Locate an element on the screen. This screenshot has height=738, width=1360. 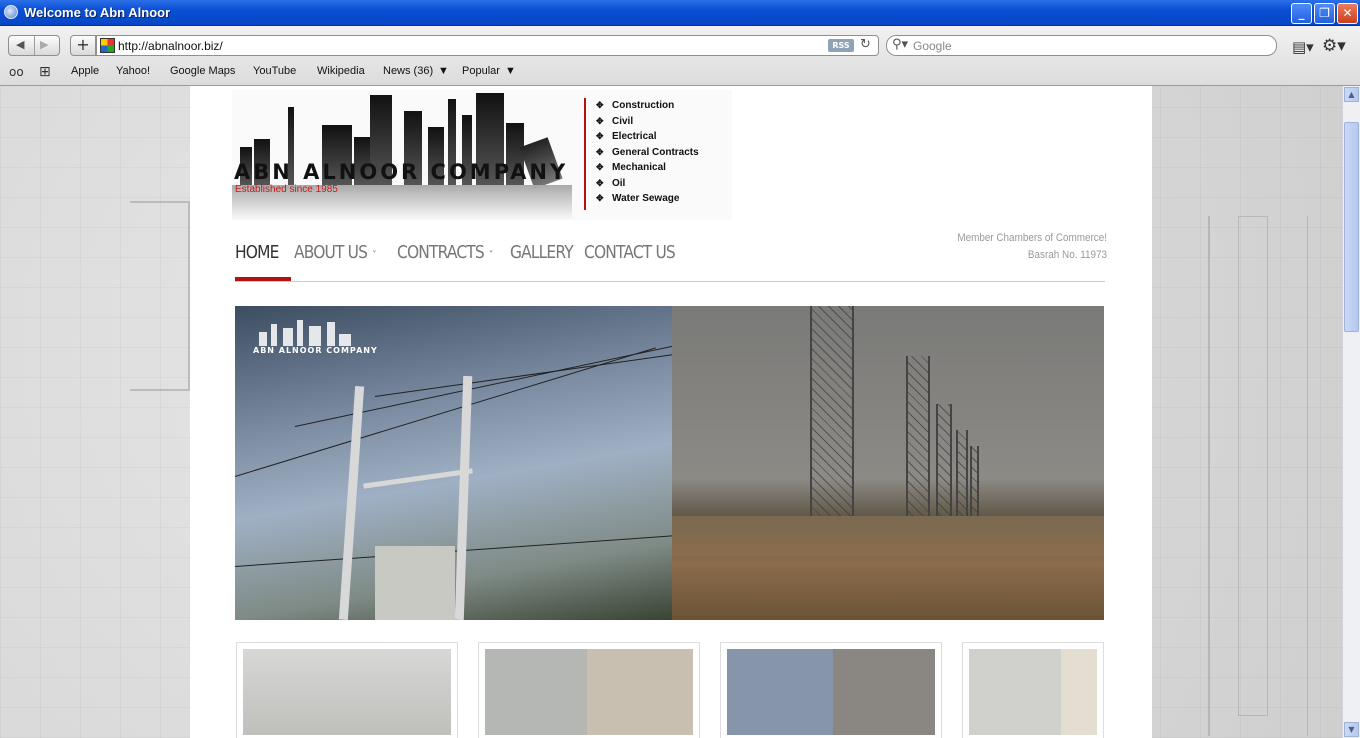
bookmark-google-maps: Google Maps is located at coordinates (202, 71).